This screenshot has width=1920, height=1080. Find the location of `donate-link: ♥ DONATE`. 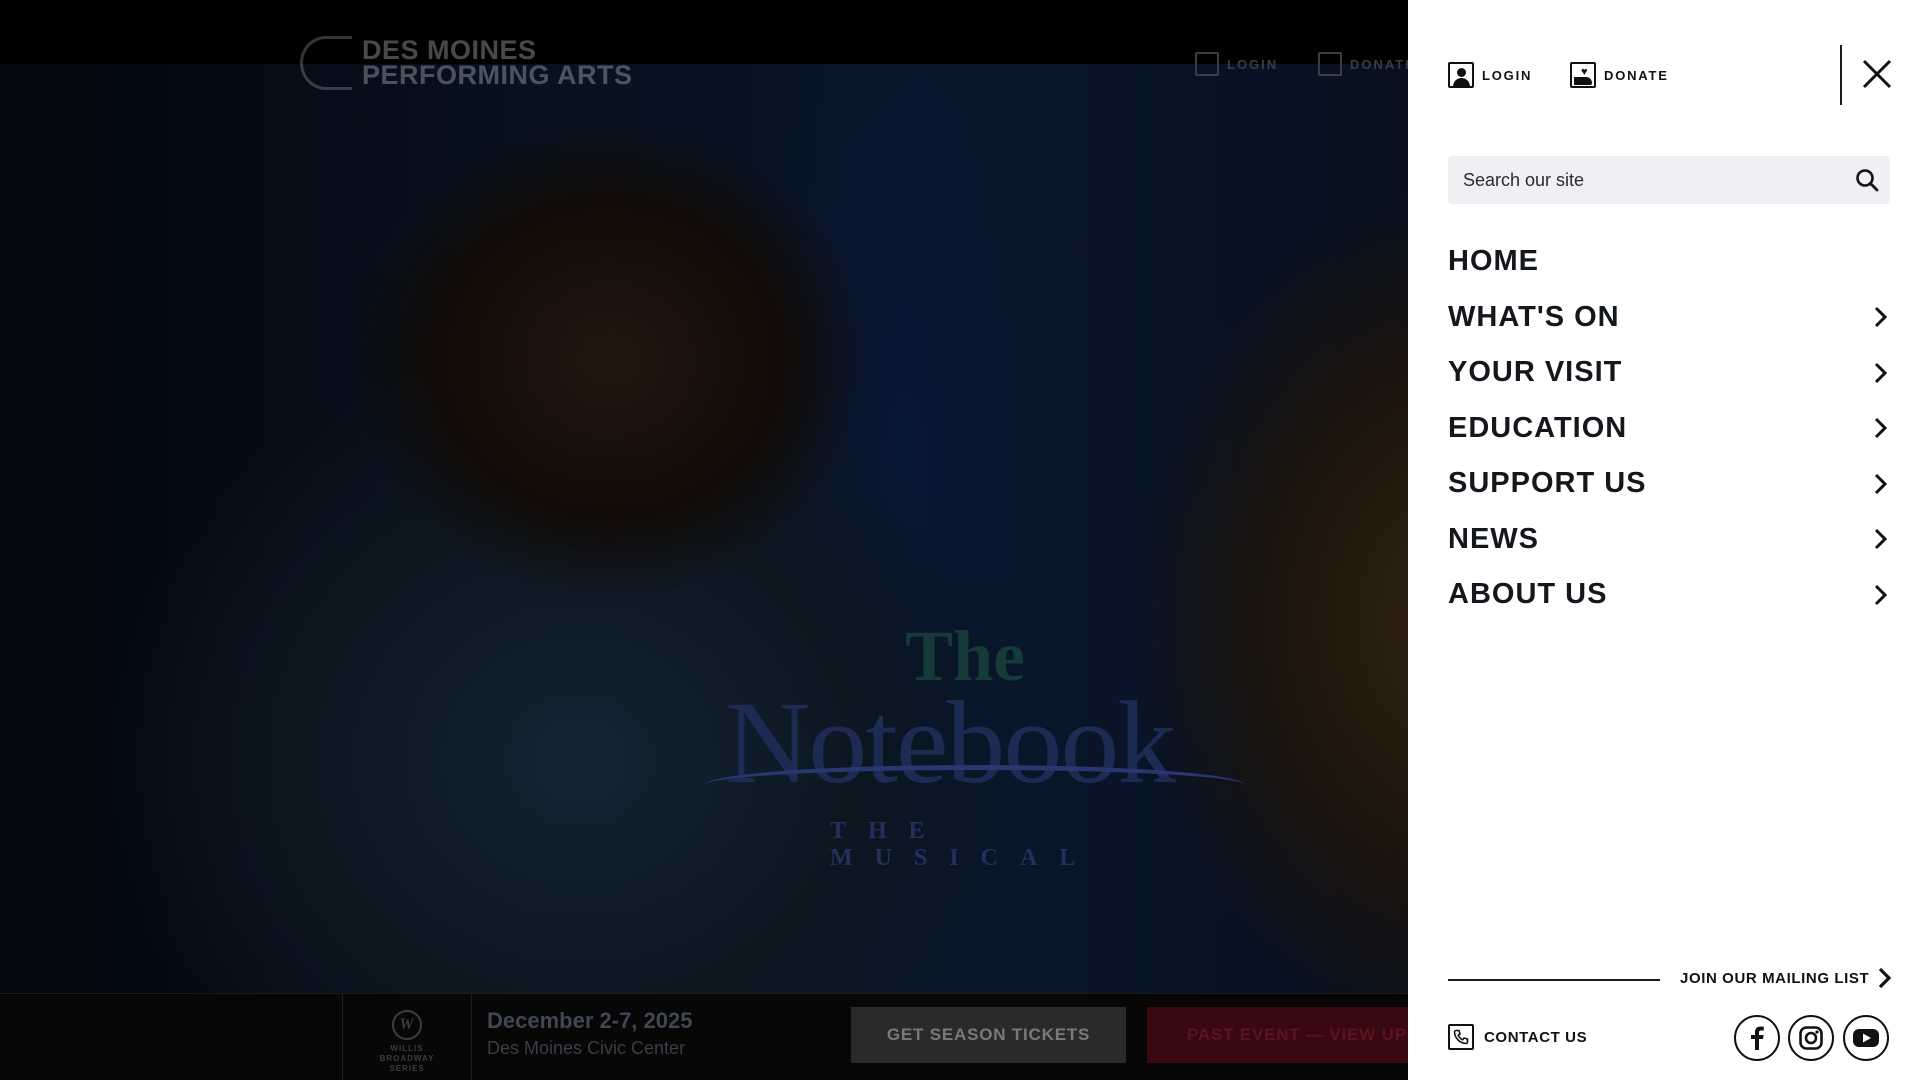

donate-link: ♥ DONATE is located at coordinates (1619, 75).